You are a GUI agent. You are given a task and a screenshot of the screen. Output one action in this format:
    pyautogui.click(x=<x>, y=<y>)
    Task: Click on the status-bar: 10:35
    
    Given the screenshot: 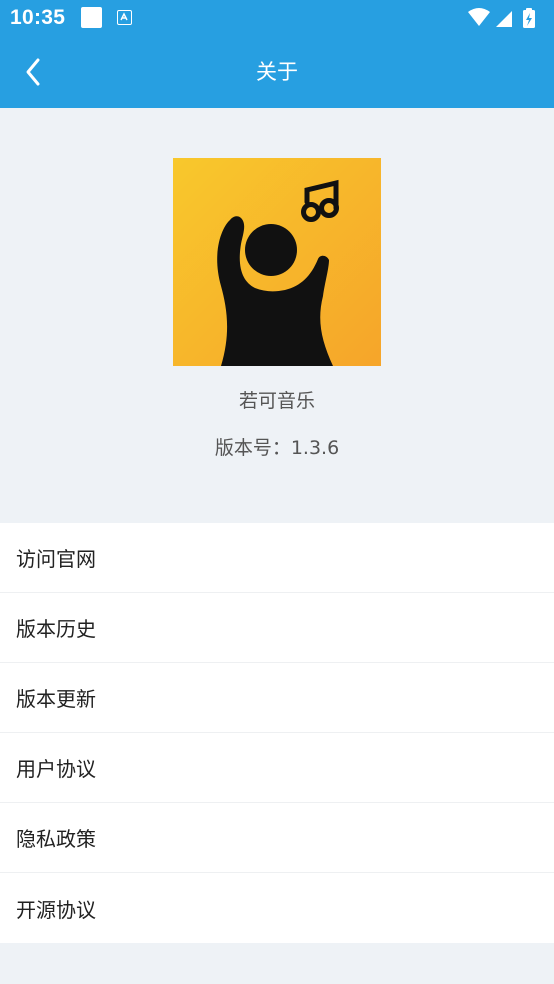 What is the action you would take?
    pyautogui.click(x=277, y=18)
    